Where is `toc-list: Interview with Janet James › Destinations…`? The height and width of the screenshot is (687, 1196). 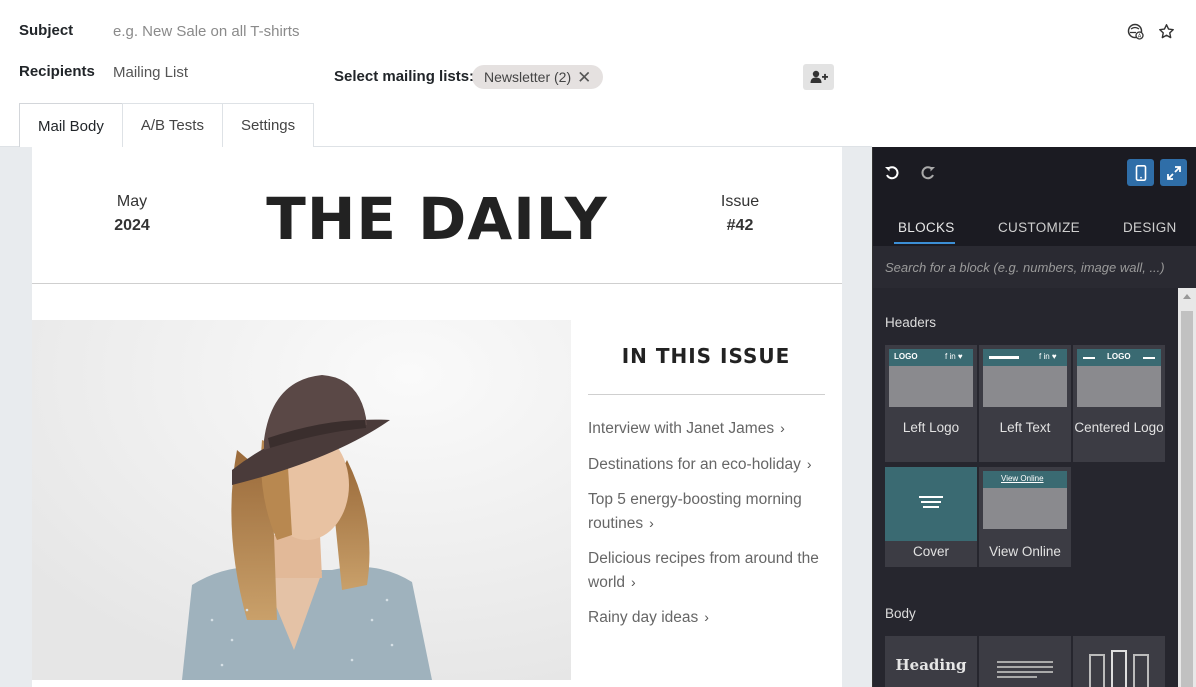 toc-list: Interview with Janet James › Destinations… is located at coordinates (706, 529).